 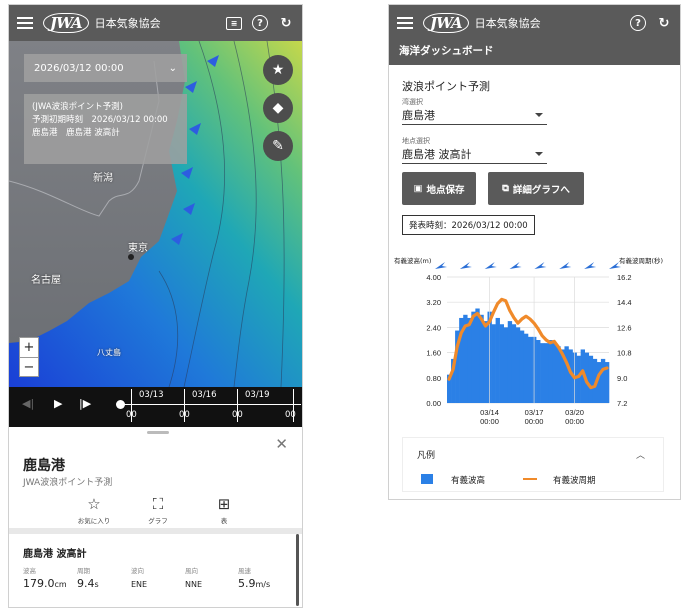 I want to click on timeline-date: 03/13, so click(x=151, y=395).